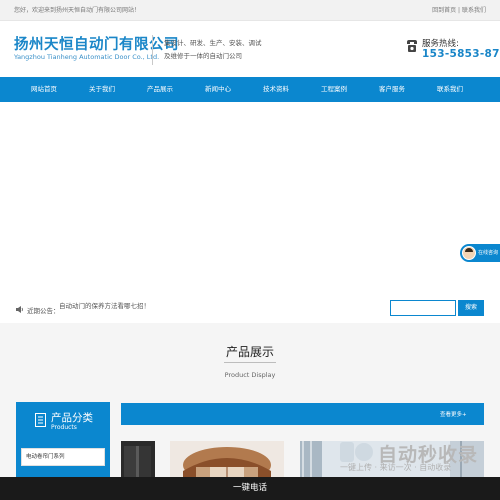  What do you see at coordinates (488, 253) in the screenshot?
I see `online-service-label: 在线咨询` at bounding box center [488, 253].